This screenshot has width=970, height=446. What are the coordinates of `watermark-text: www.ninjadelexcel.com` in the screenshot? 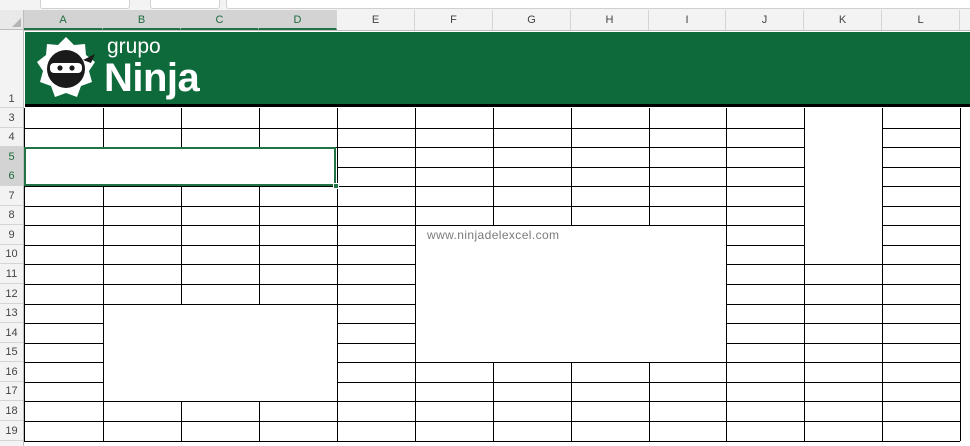 It's located at (493, 235).